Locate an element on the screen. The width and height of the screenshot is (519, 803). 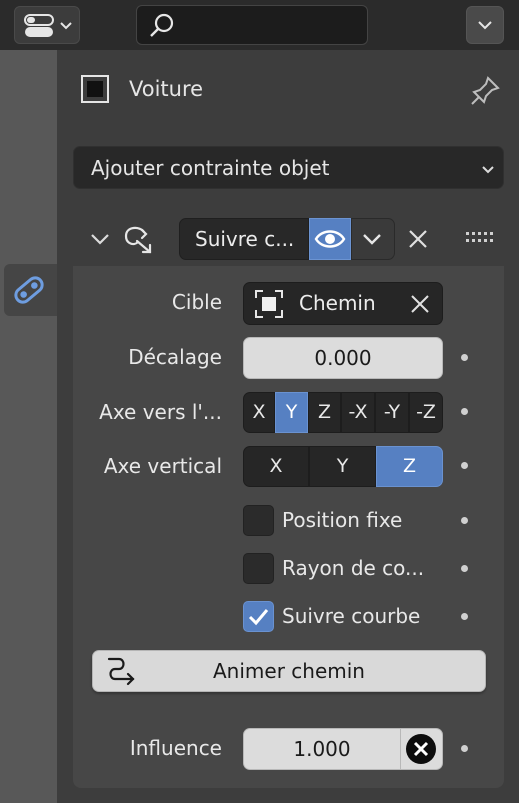
forward-axis-neg-y: -Y is located at coordinates (392, 412).